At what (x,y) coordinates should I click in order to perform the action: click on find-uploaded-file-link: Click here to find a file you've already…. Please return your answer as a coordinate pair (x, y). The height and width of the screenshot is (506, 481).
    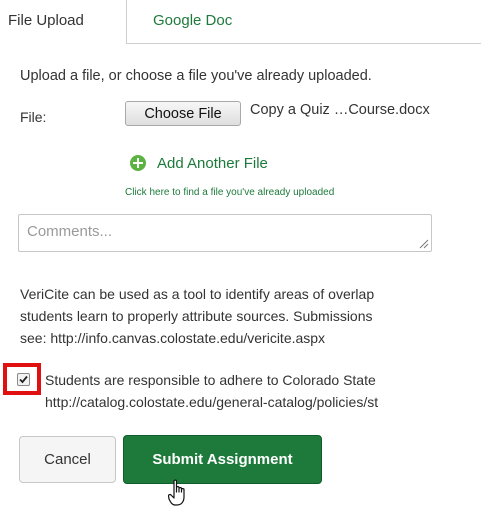
    Looking at the image, I should click on (229, 192).